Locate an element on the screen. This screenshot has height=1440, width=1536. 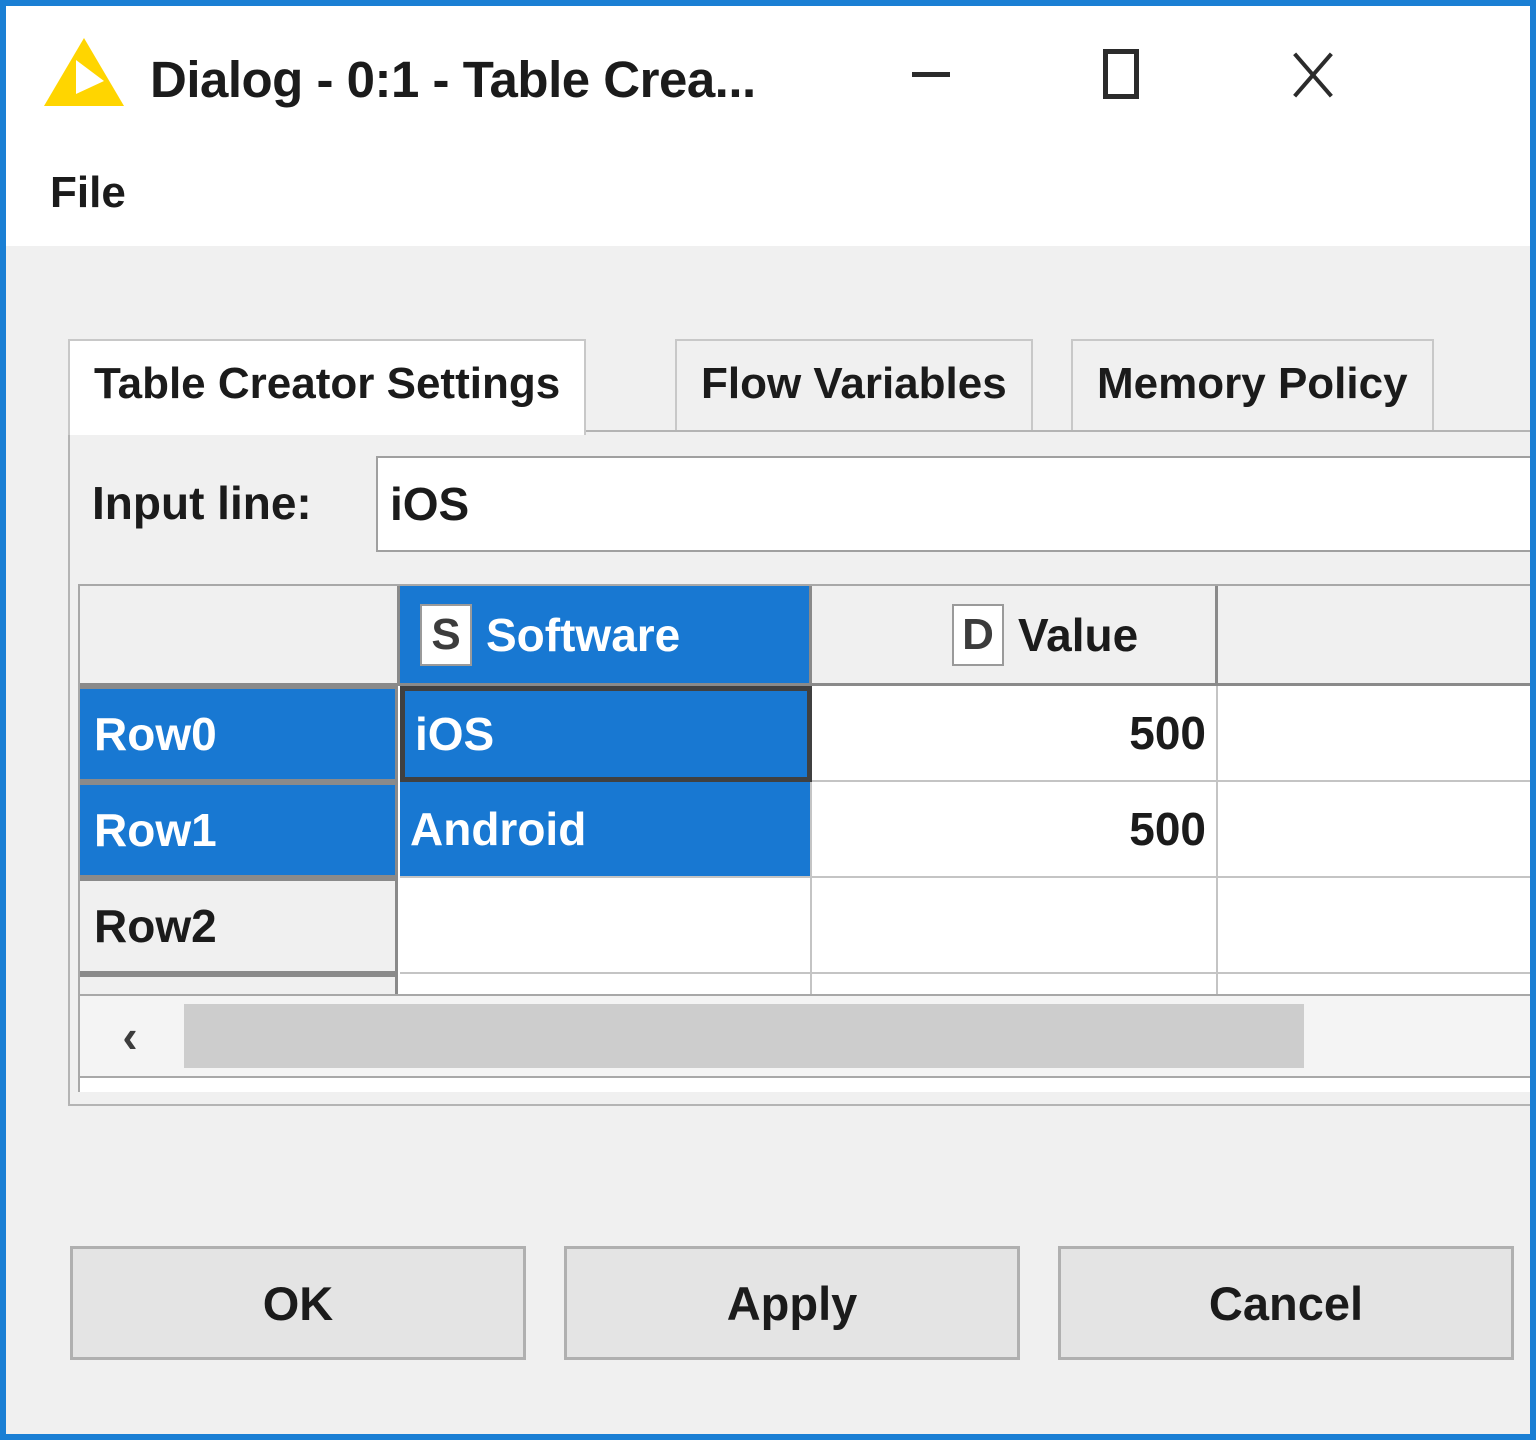
scrollbar-thumb is located at coordinates (744, 1036).